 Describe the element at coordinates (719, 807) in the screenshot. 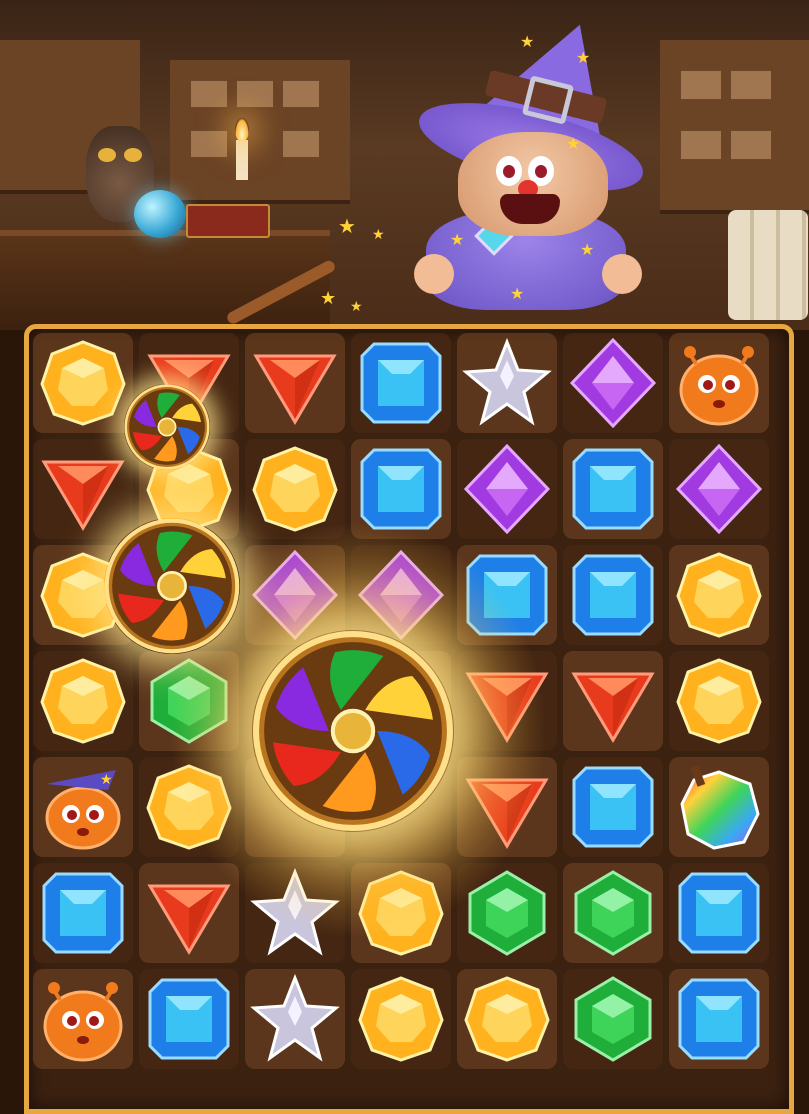

I see `rainbow-apple-icon` at that location.